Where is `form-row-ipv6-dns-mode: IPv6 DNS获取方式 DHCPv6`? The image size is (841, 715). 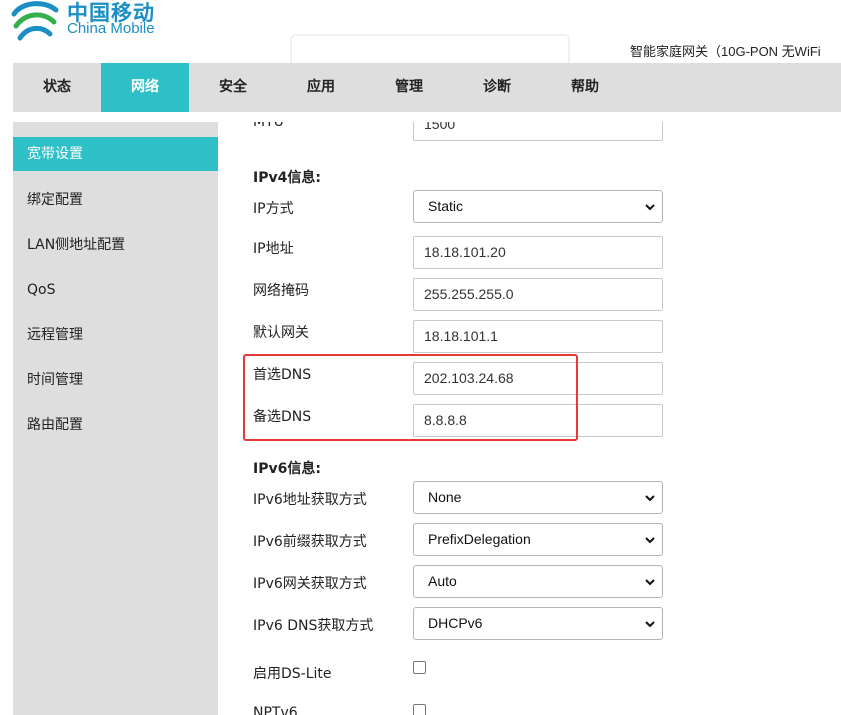
form-row-ipv6-dns-mode: IPv6 DNS获取方式 DHCPv6 is located at coordinates (529, 624).